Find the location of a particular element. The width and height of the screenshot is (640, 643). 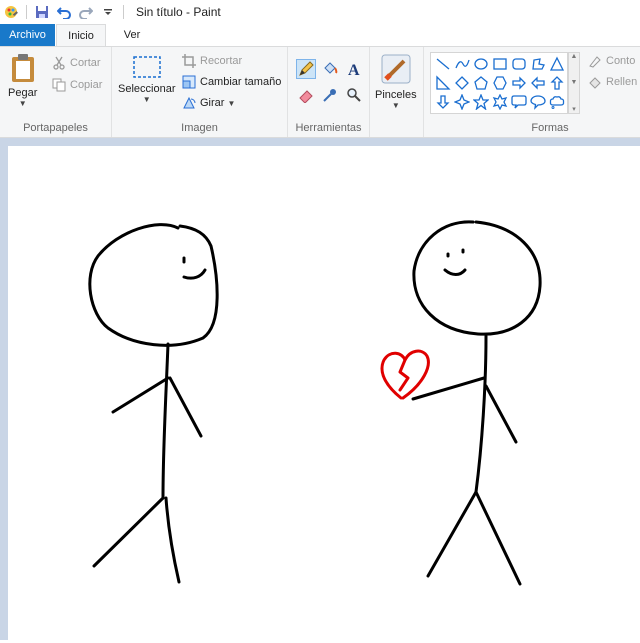

cut-button: Cortar is located at coordinates (76, 63).